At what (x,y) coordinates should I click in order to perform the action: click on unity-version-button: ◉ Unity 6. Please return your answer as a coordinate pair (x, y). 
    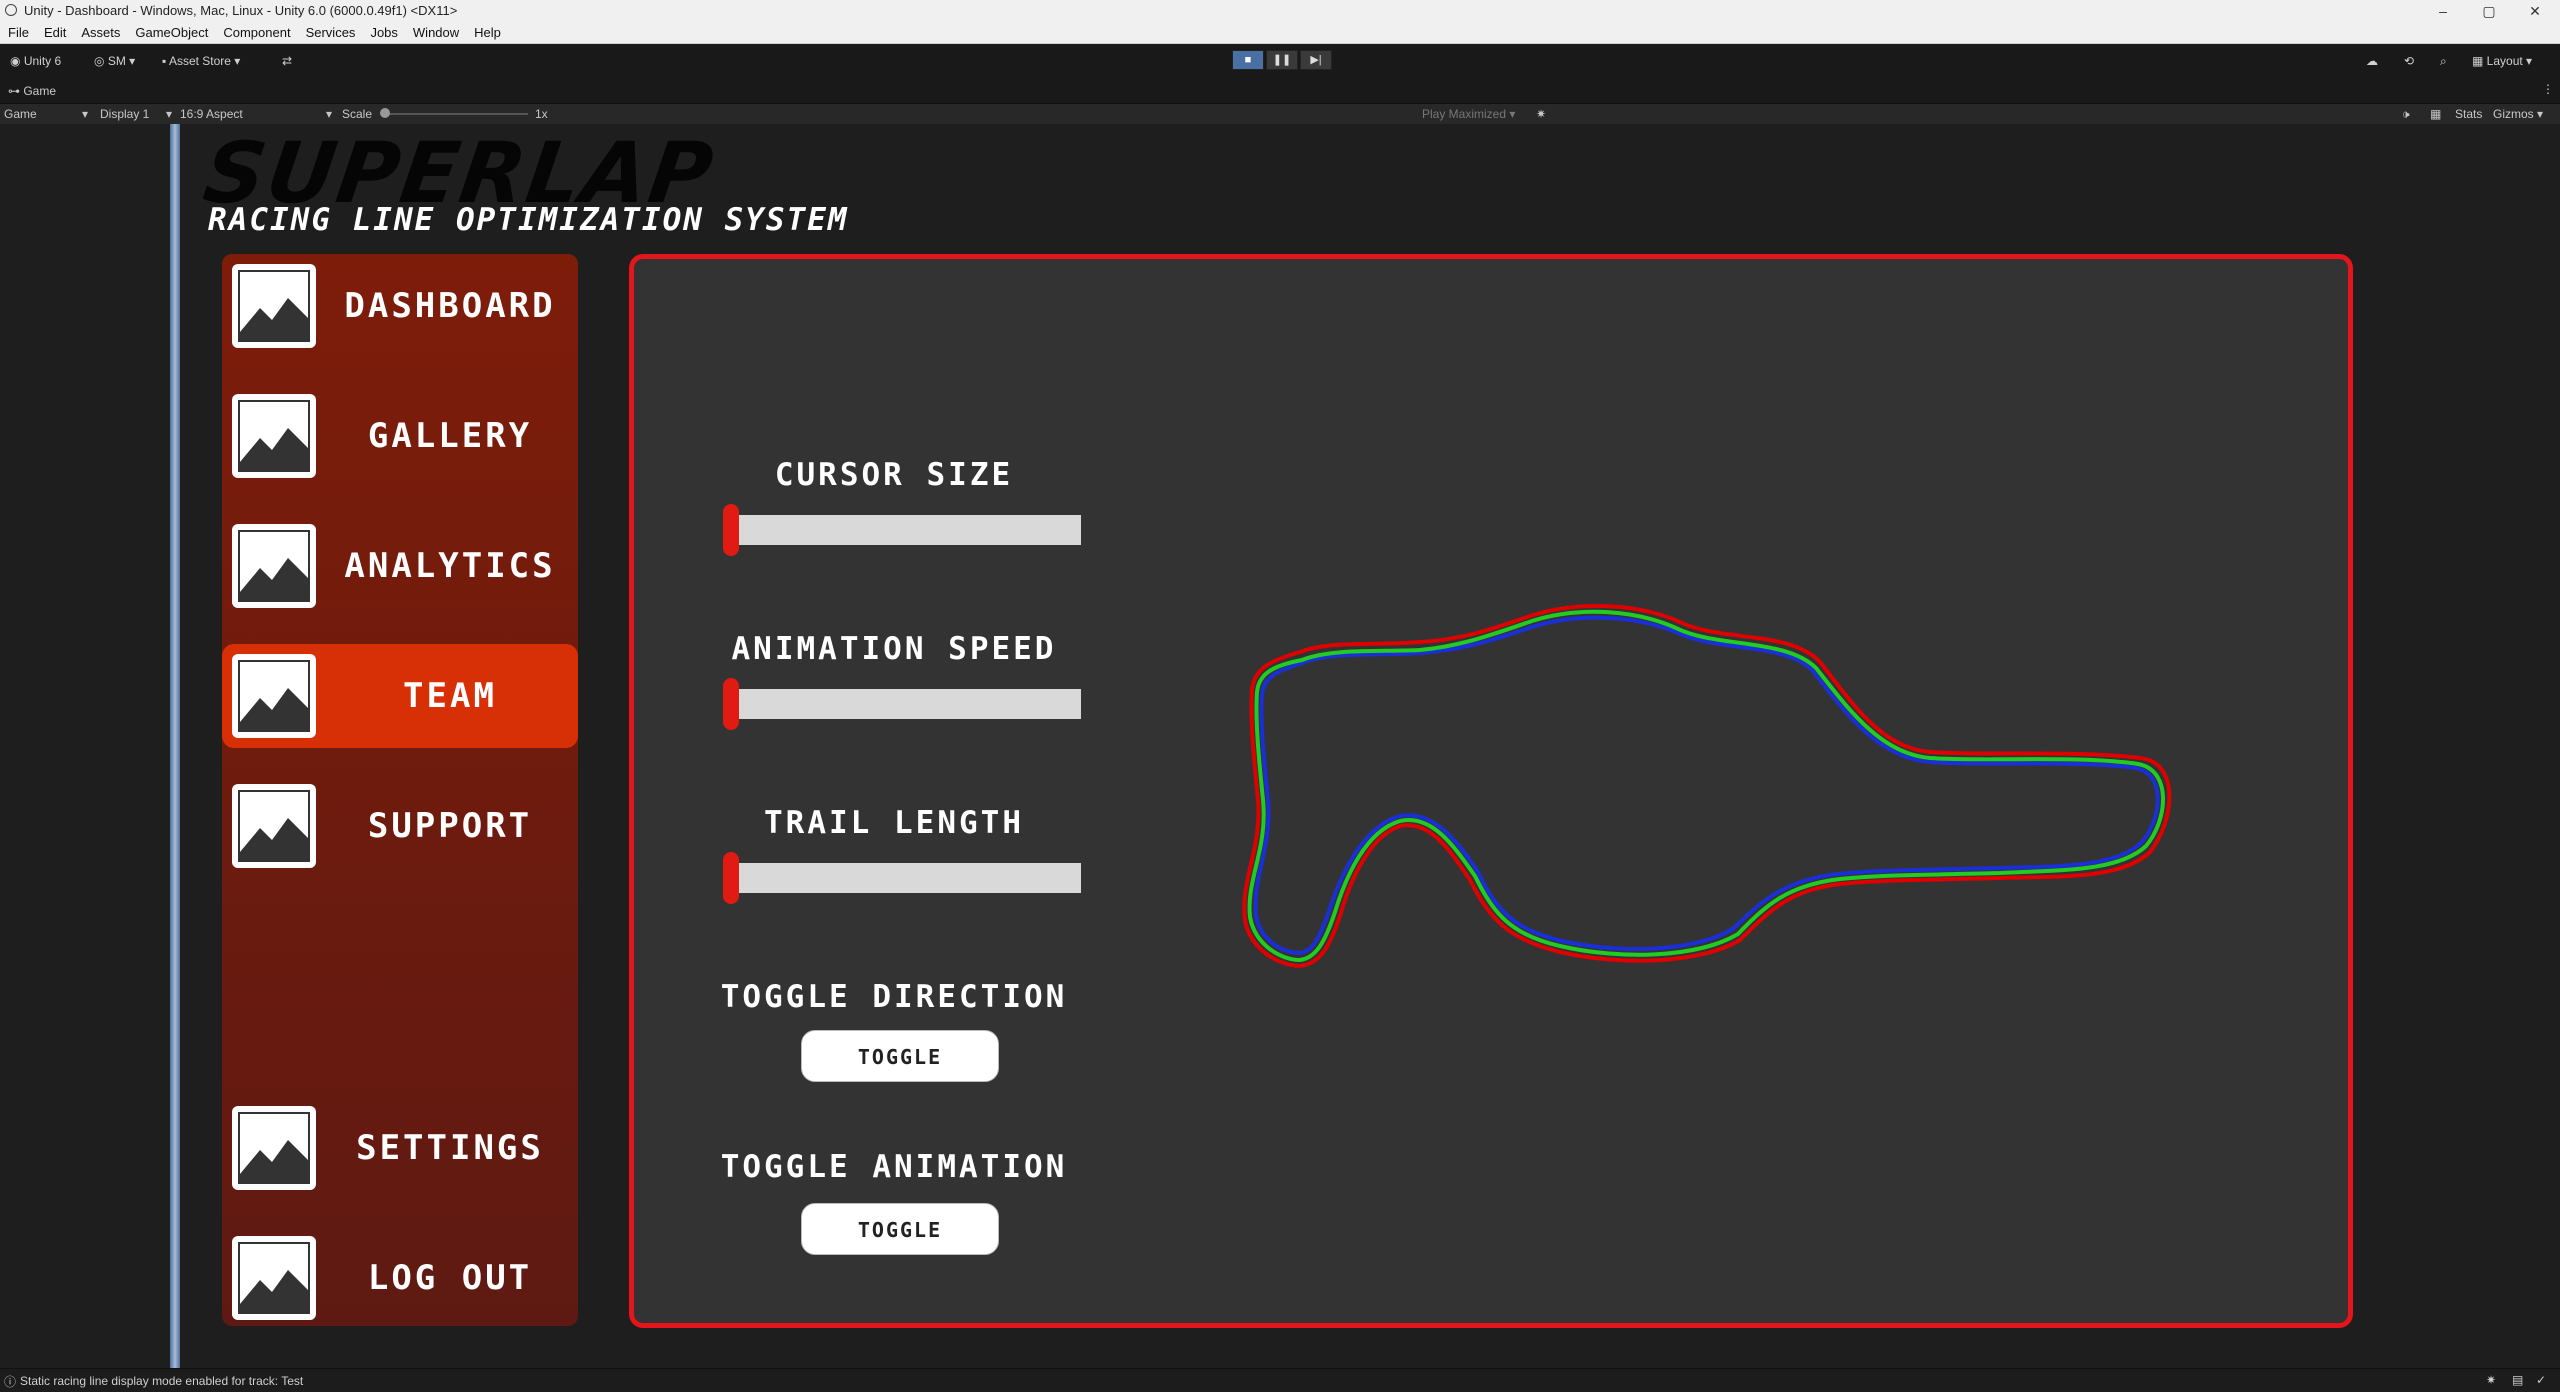
    Looking at the image, I should click on (35, 61).